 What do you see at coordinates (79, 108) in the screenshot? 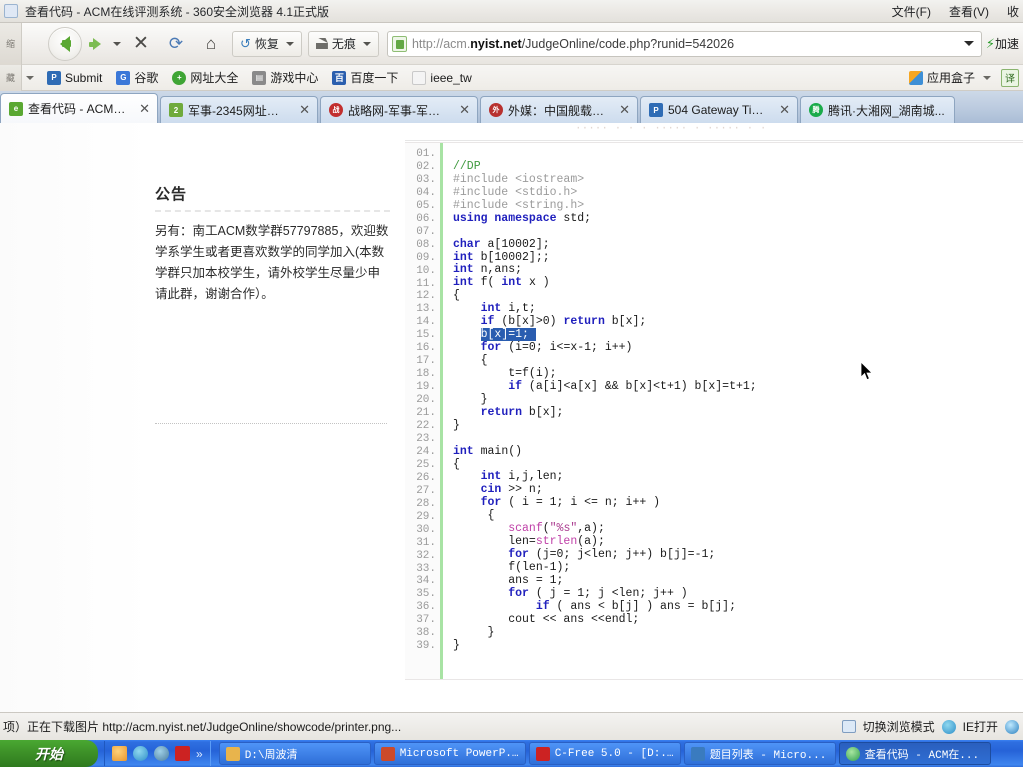
I see `tab-view-code: e 查看代码 - ACM在线... ✕` at bounding box center [79, 108].